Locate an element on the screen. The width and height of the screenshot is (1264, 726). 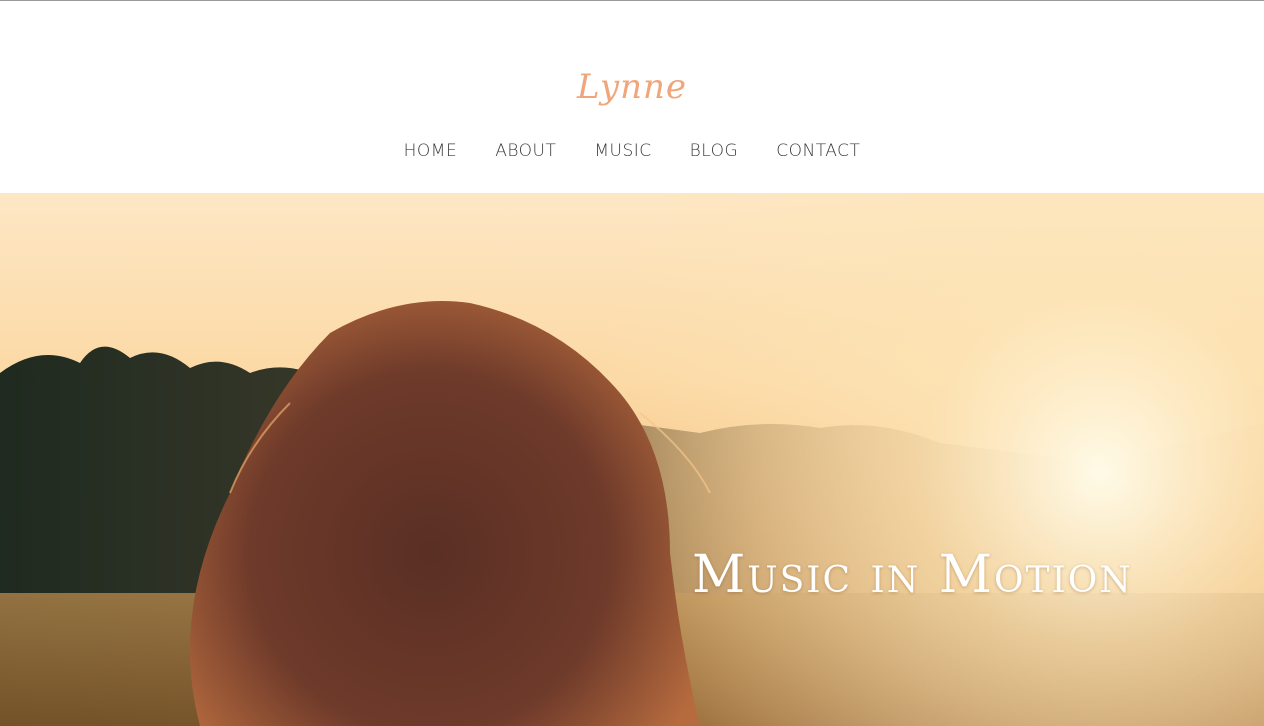
nav-contact: CONTACT is located at coordinates (818, 151).